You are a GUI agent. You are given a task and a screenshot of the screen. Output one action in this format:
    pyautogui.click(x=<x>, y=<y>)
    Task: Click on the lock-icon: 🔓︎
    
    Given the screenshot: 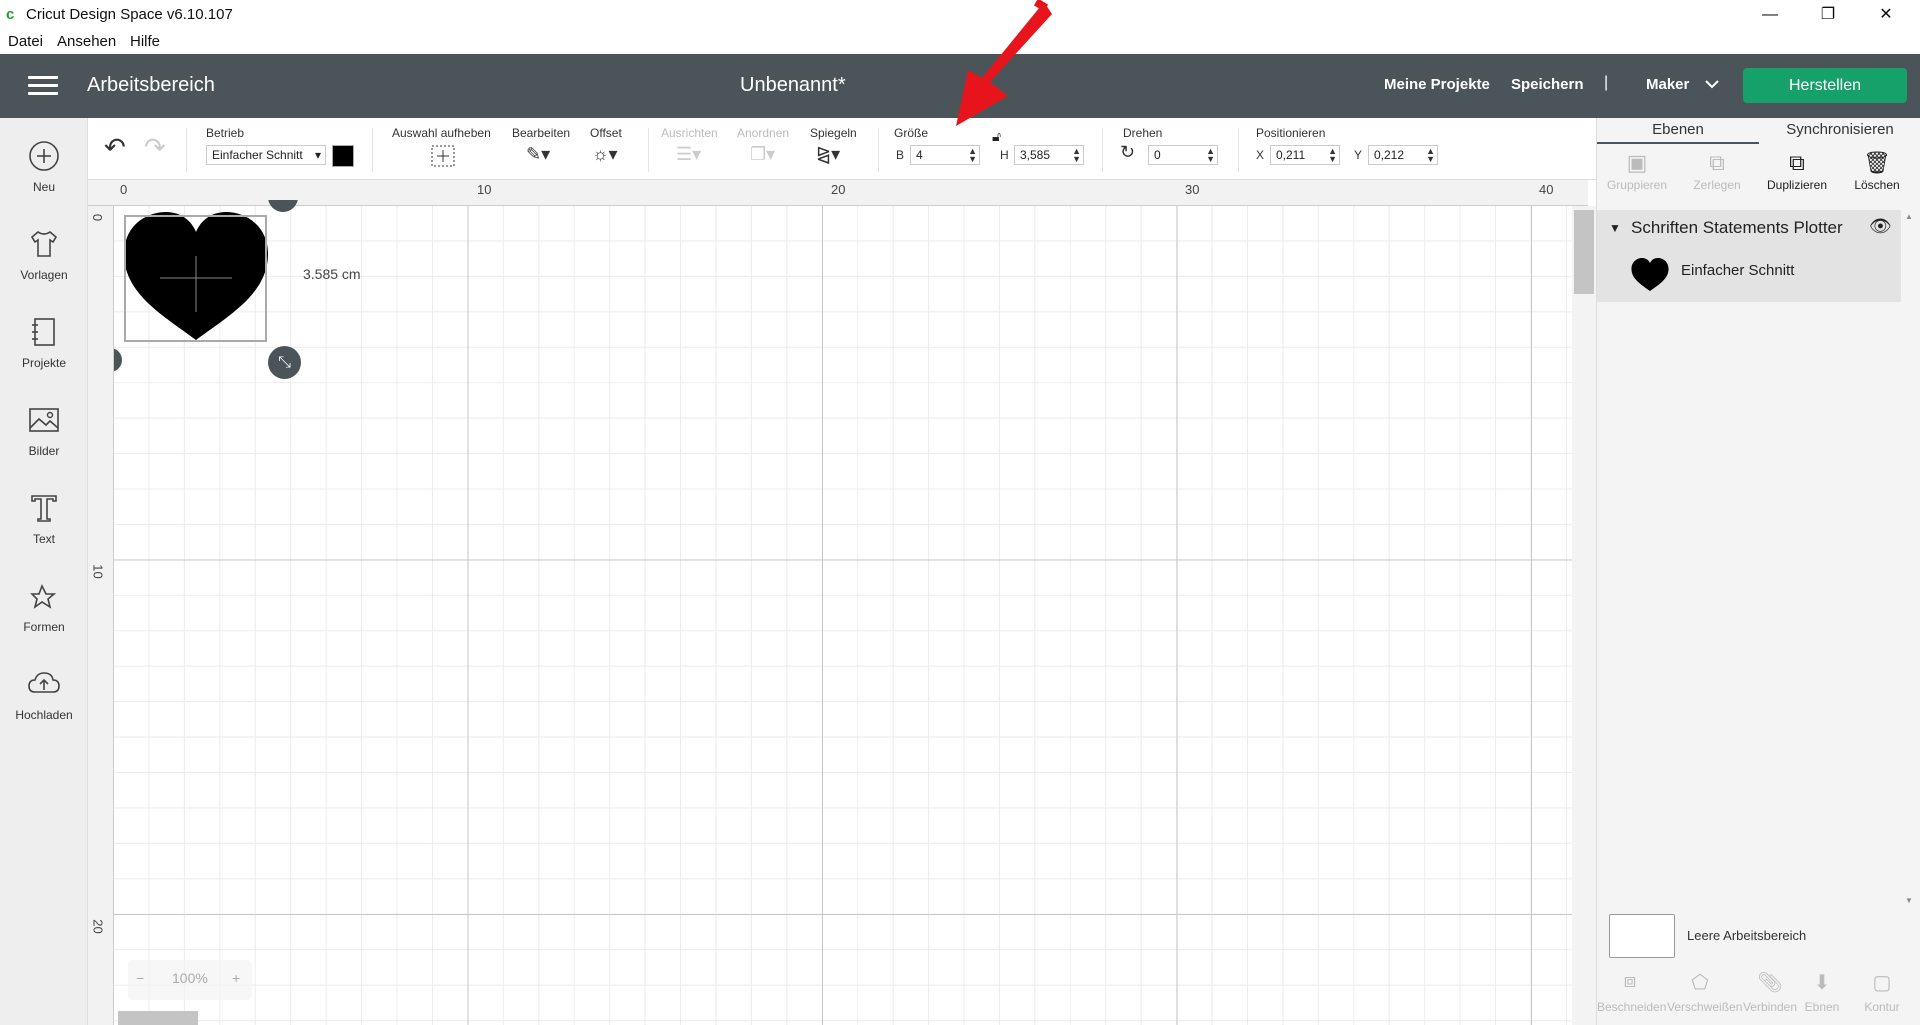 What is the action you would take?
    pyautogui.click(x=996, y=136)
    